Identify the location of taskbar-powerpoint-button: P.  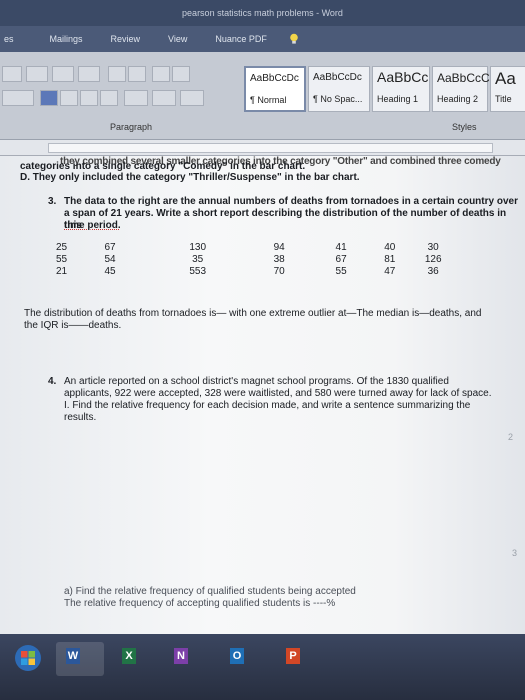
(298, 659).